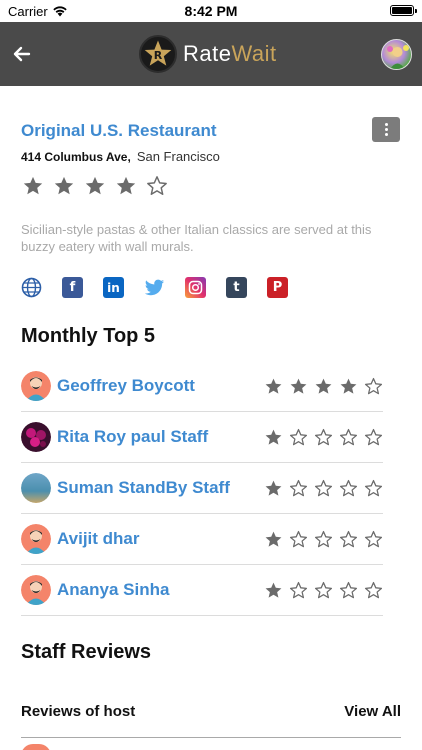  What do you see at coordinates (403, 10) in the screenshot?
I see `battery-icon` at bounding box center [403, 10].